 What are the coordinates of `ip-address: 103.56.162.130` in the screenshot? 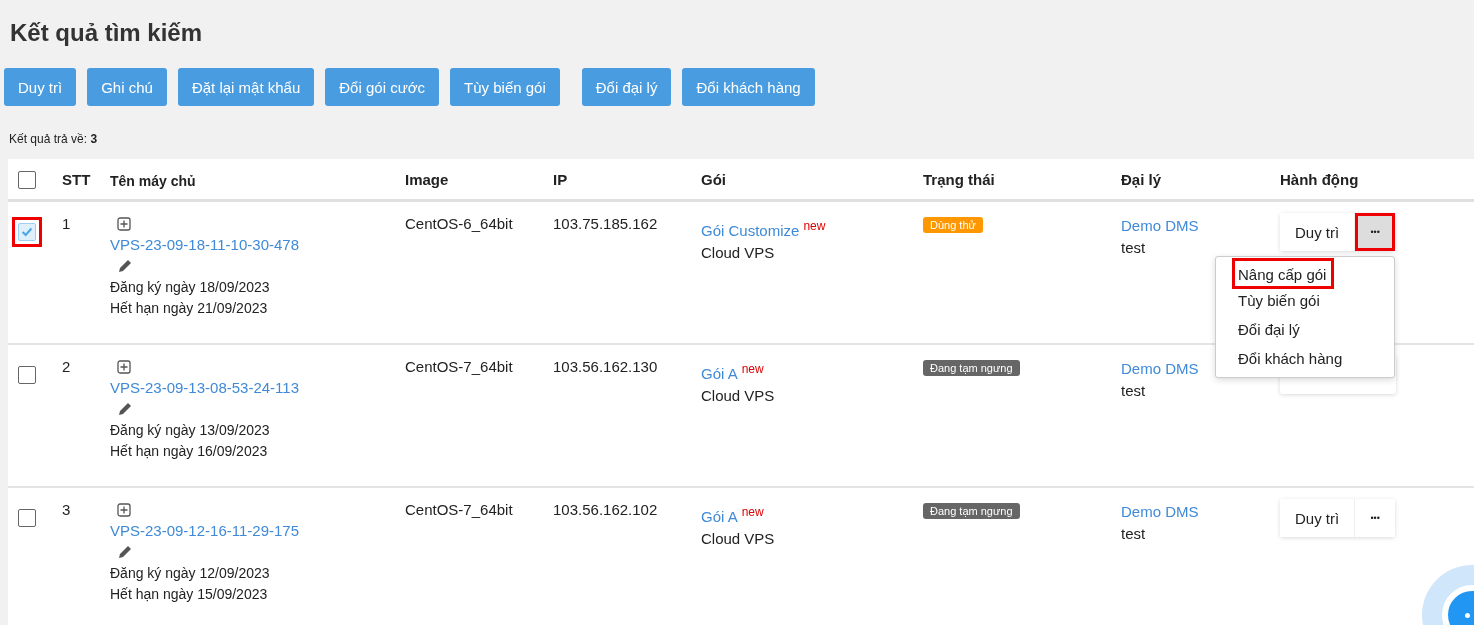 It's located at (605, 366).